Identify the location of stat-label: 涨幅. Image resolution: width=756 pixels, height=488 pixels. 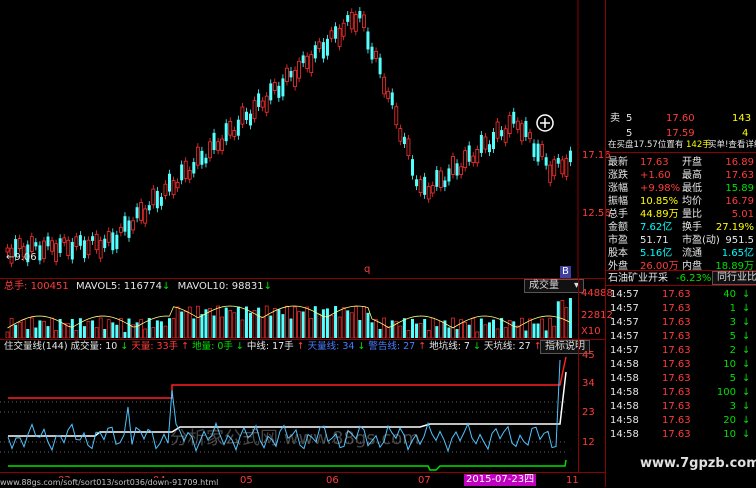
(618, 188).